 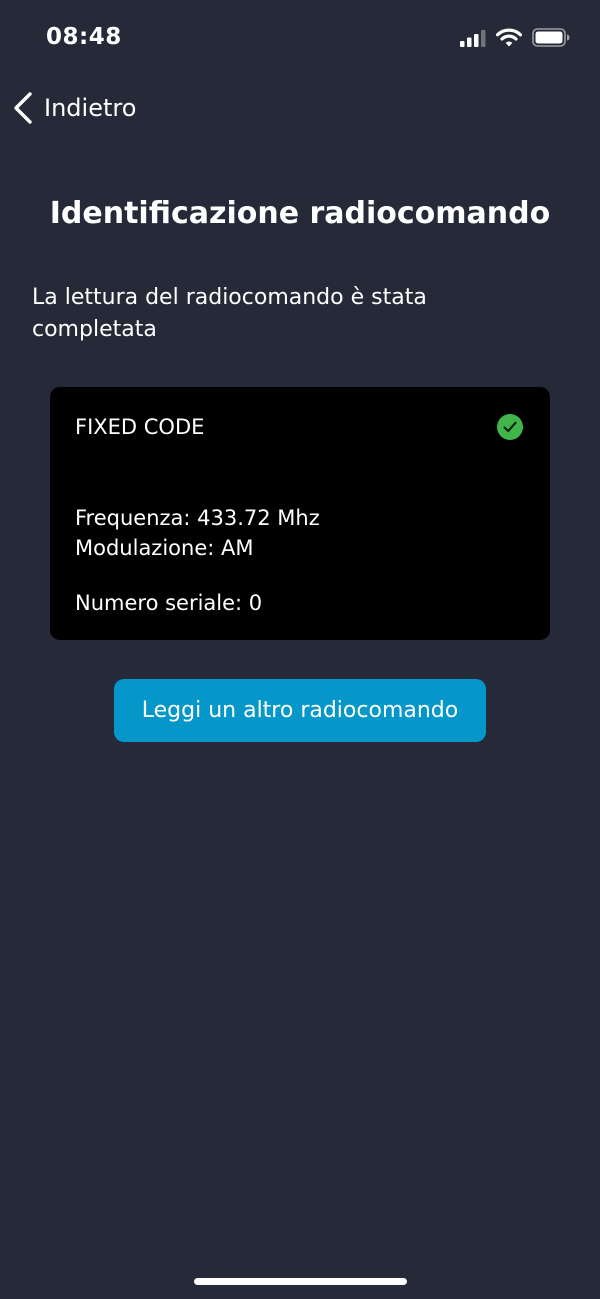 What do you see at coordinates (140, 427) in the screenshot?
I see `code-type-label: FIXED CODE` at bounding box center [140, 427].